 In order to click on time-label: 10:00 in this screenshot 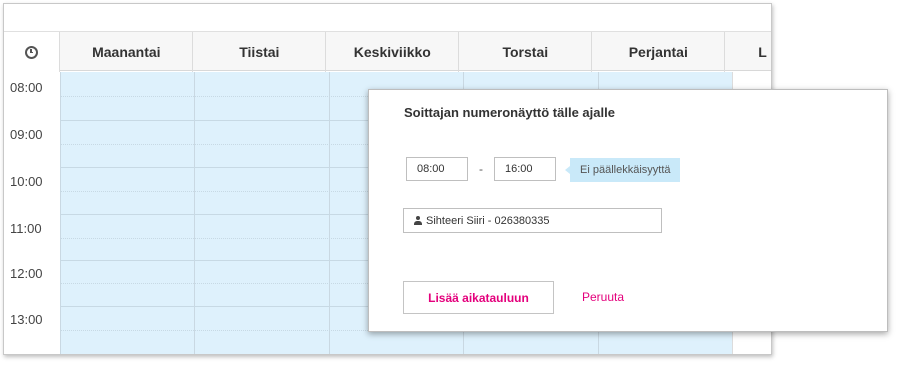, I will do `click(26, 181)`.